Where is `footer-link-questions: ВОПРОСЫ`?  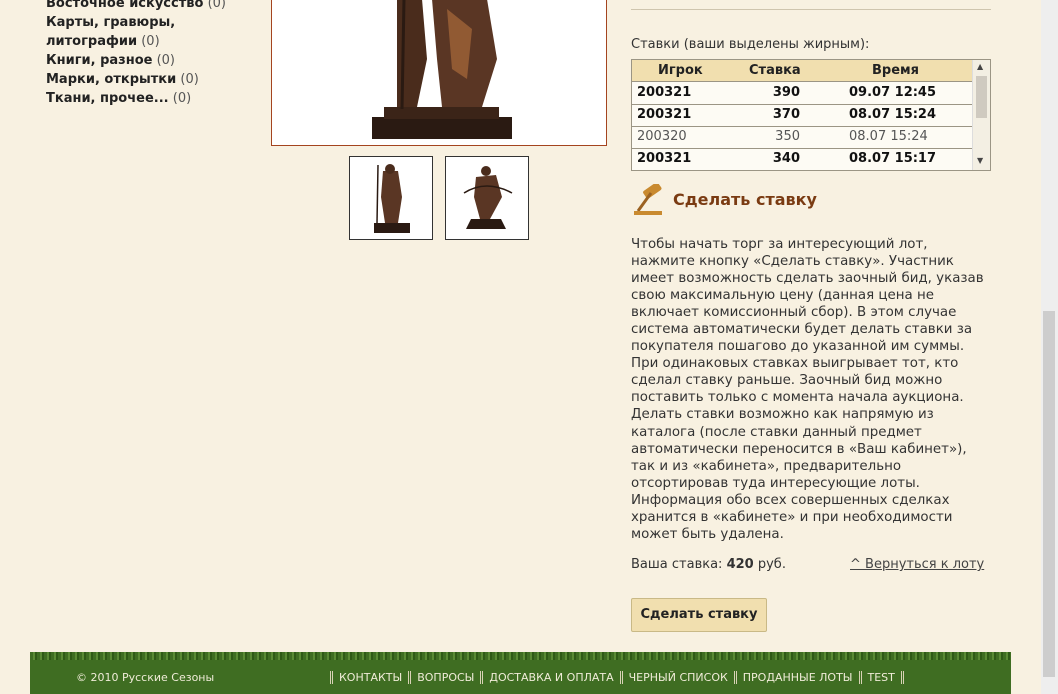 footer-link-questions: ВОПРОСЫ is located at coordinates (445, 677).